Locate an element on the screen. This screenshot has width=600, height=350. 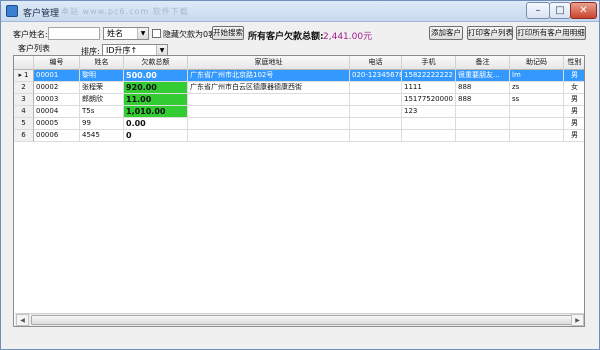
row-number: 3 is located at coordinates (24, 100).